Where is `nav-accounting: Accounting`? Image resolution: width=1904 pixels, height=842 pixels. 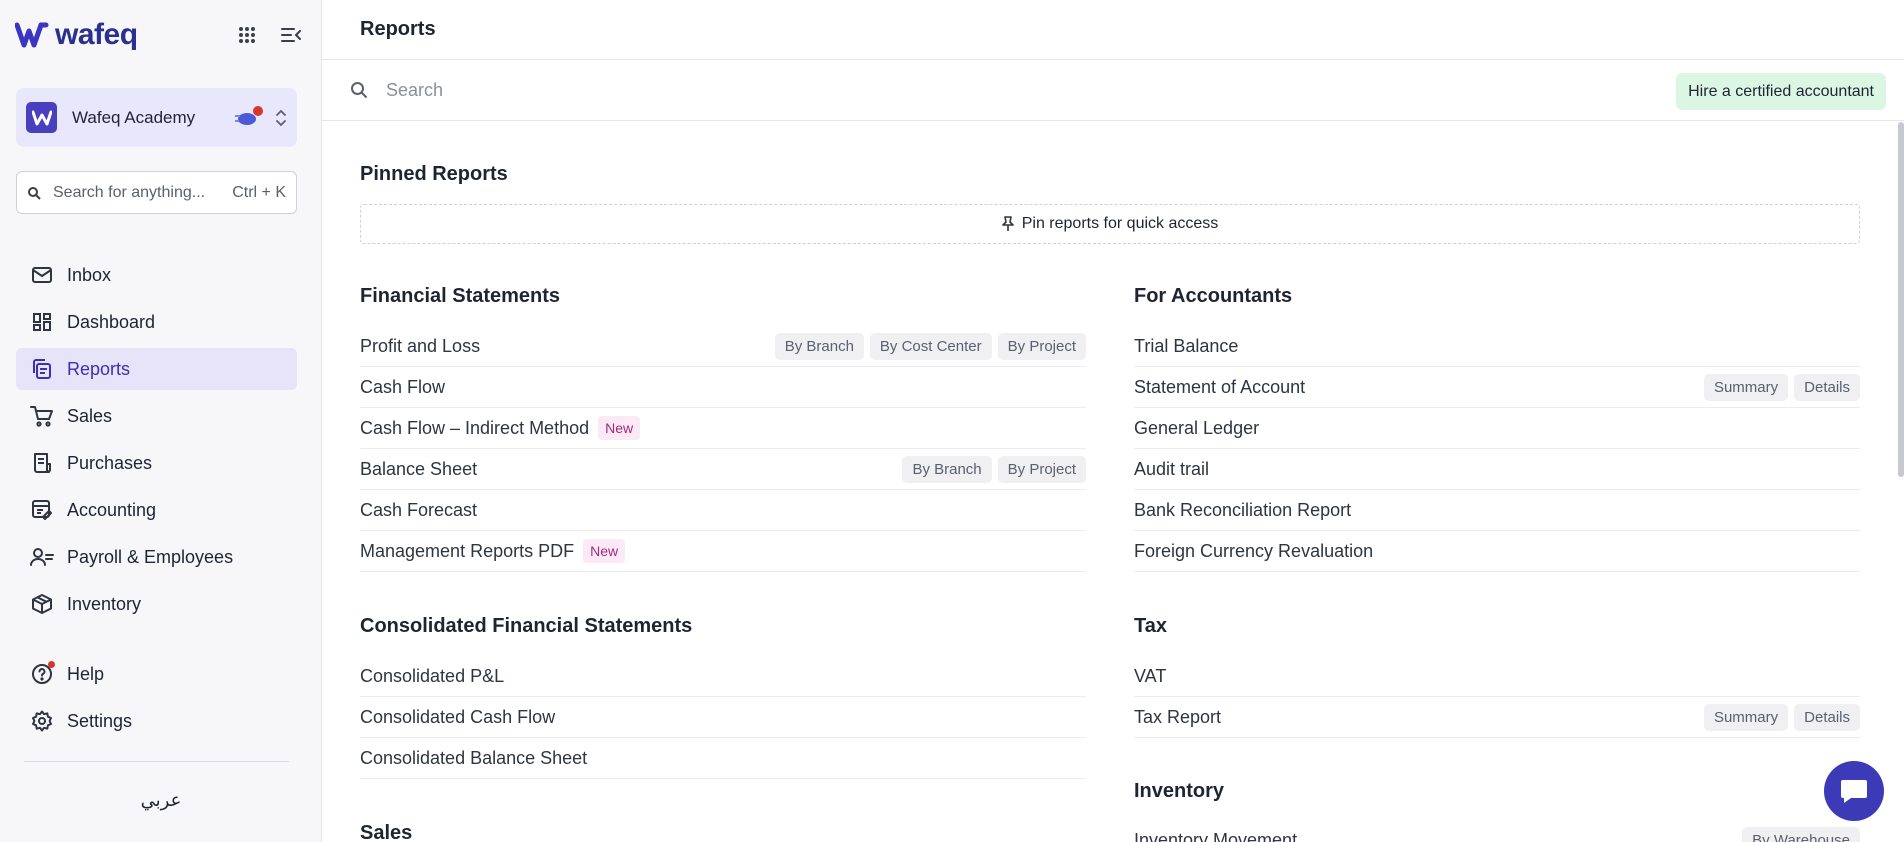 nav-accounting: Accounting is located at coordinates (156, 510).